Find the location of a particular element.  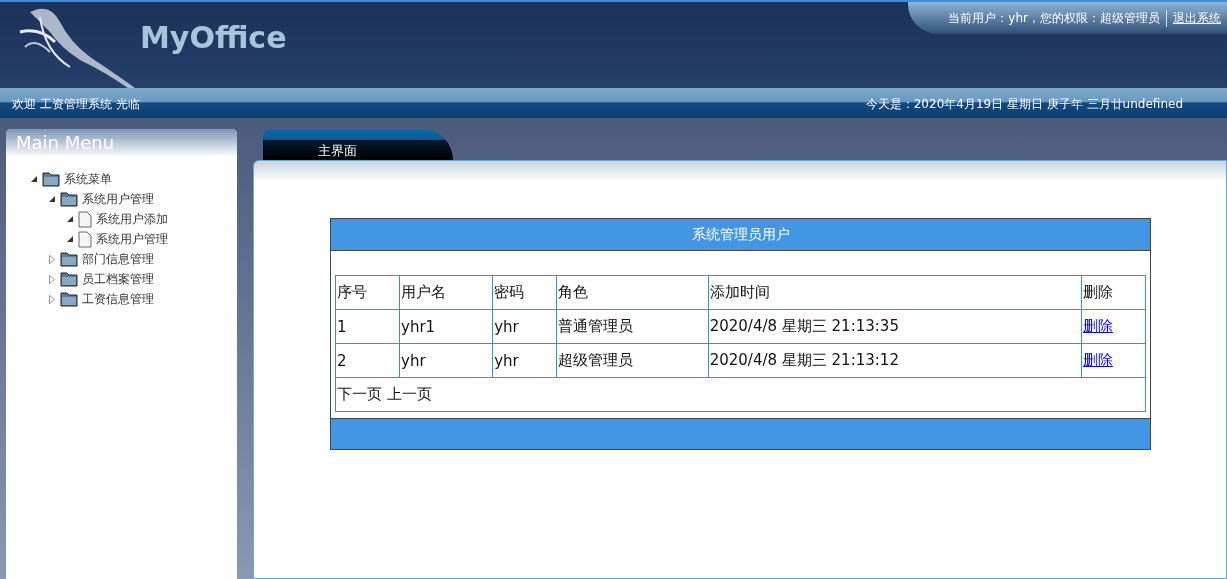

logout-link: 退出系统 is located at coordinates (1193, 18).